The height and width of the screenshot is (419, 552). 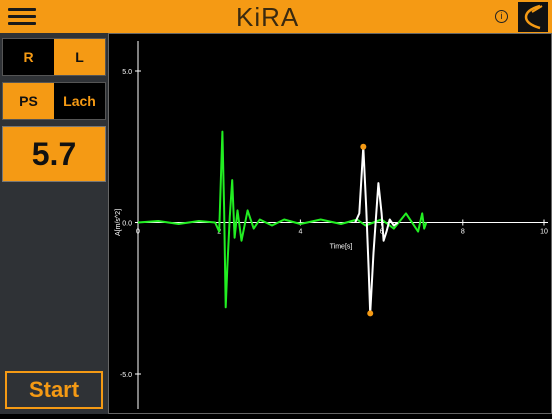 What do you see at coordinates (54, 390) in the screenshot?
I see `start-button: Start` at bounding box center [54, 390].